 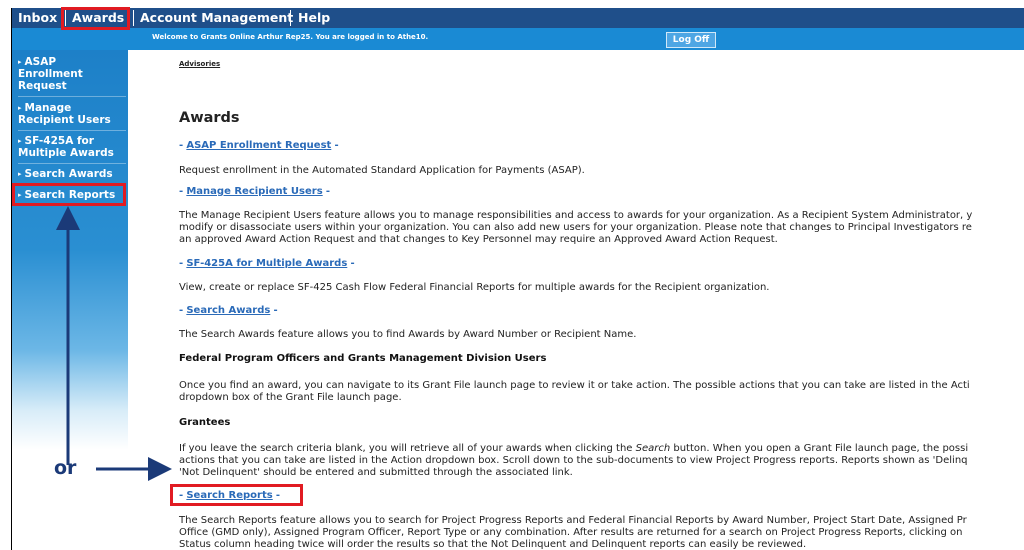 I want to click on annotation-arrows, so click(x=114, y=343).